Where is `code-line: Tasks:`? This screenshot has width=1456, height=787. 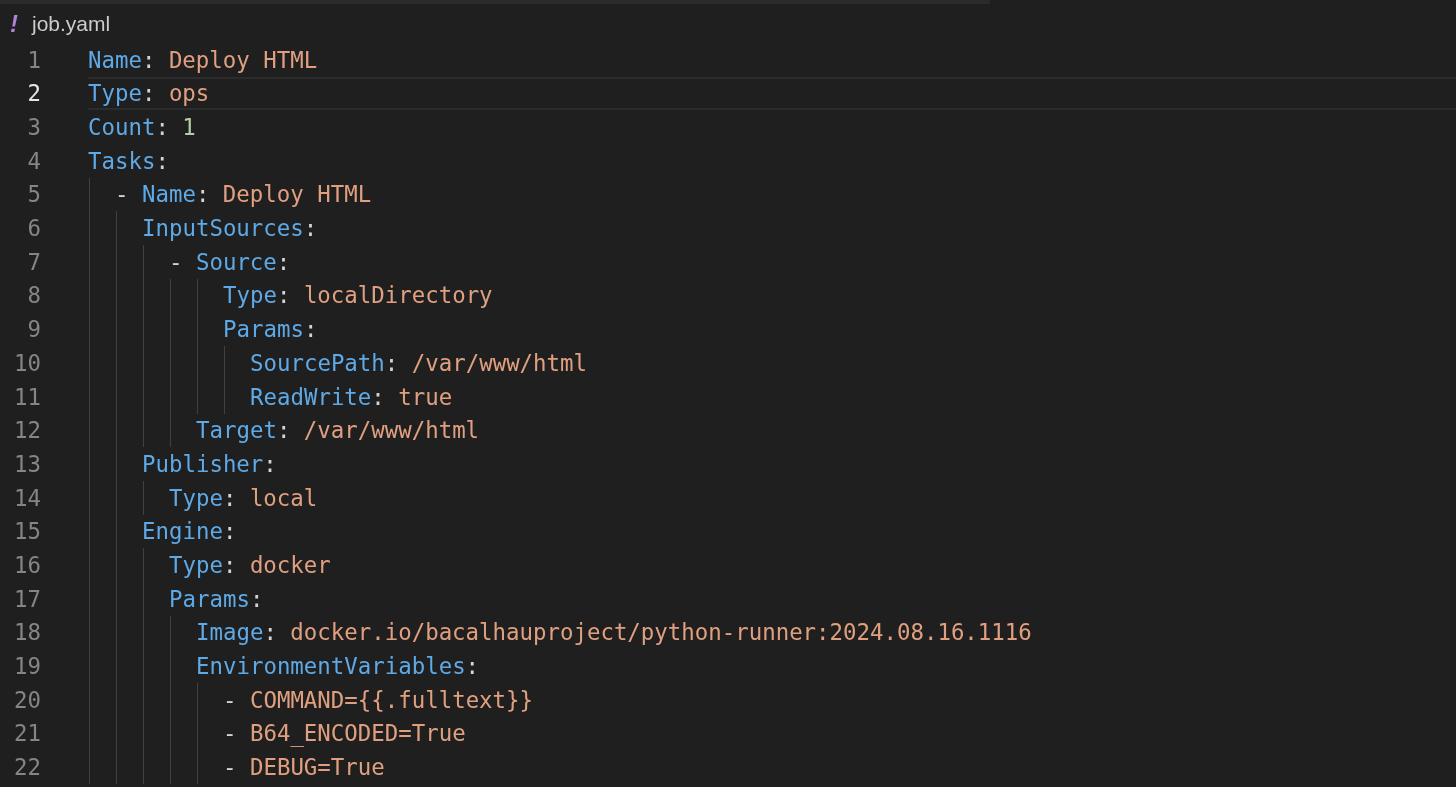
code-line: Tasks: is located at coordinates (128, 161).